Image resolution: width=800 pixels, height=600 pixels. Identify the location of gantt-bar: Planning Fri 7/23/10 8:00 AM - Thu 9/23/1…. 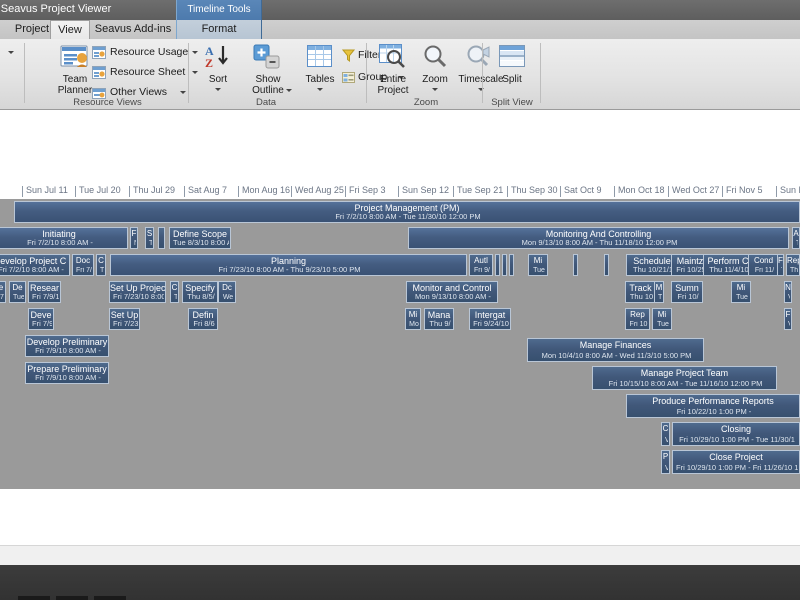
(288, 265).